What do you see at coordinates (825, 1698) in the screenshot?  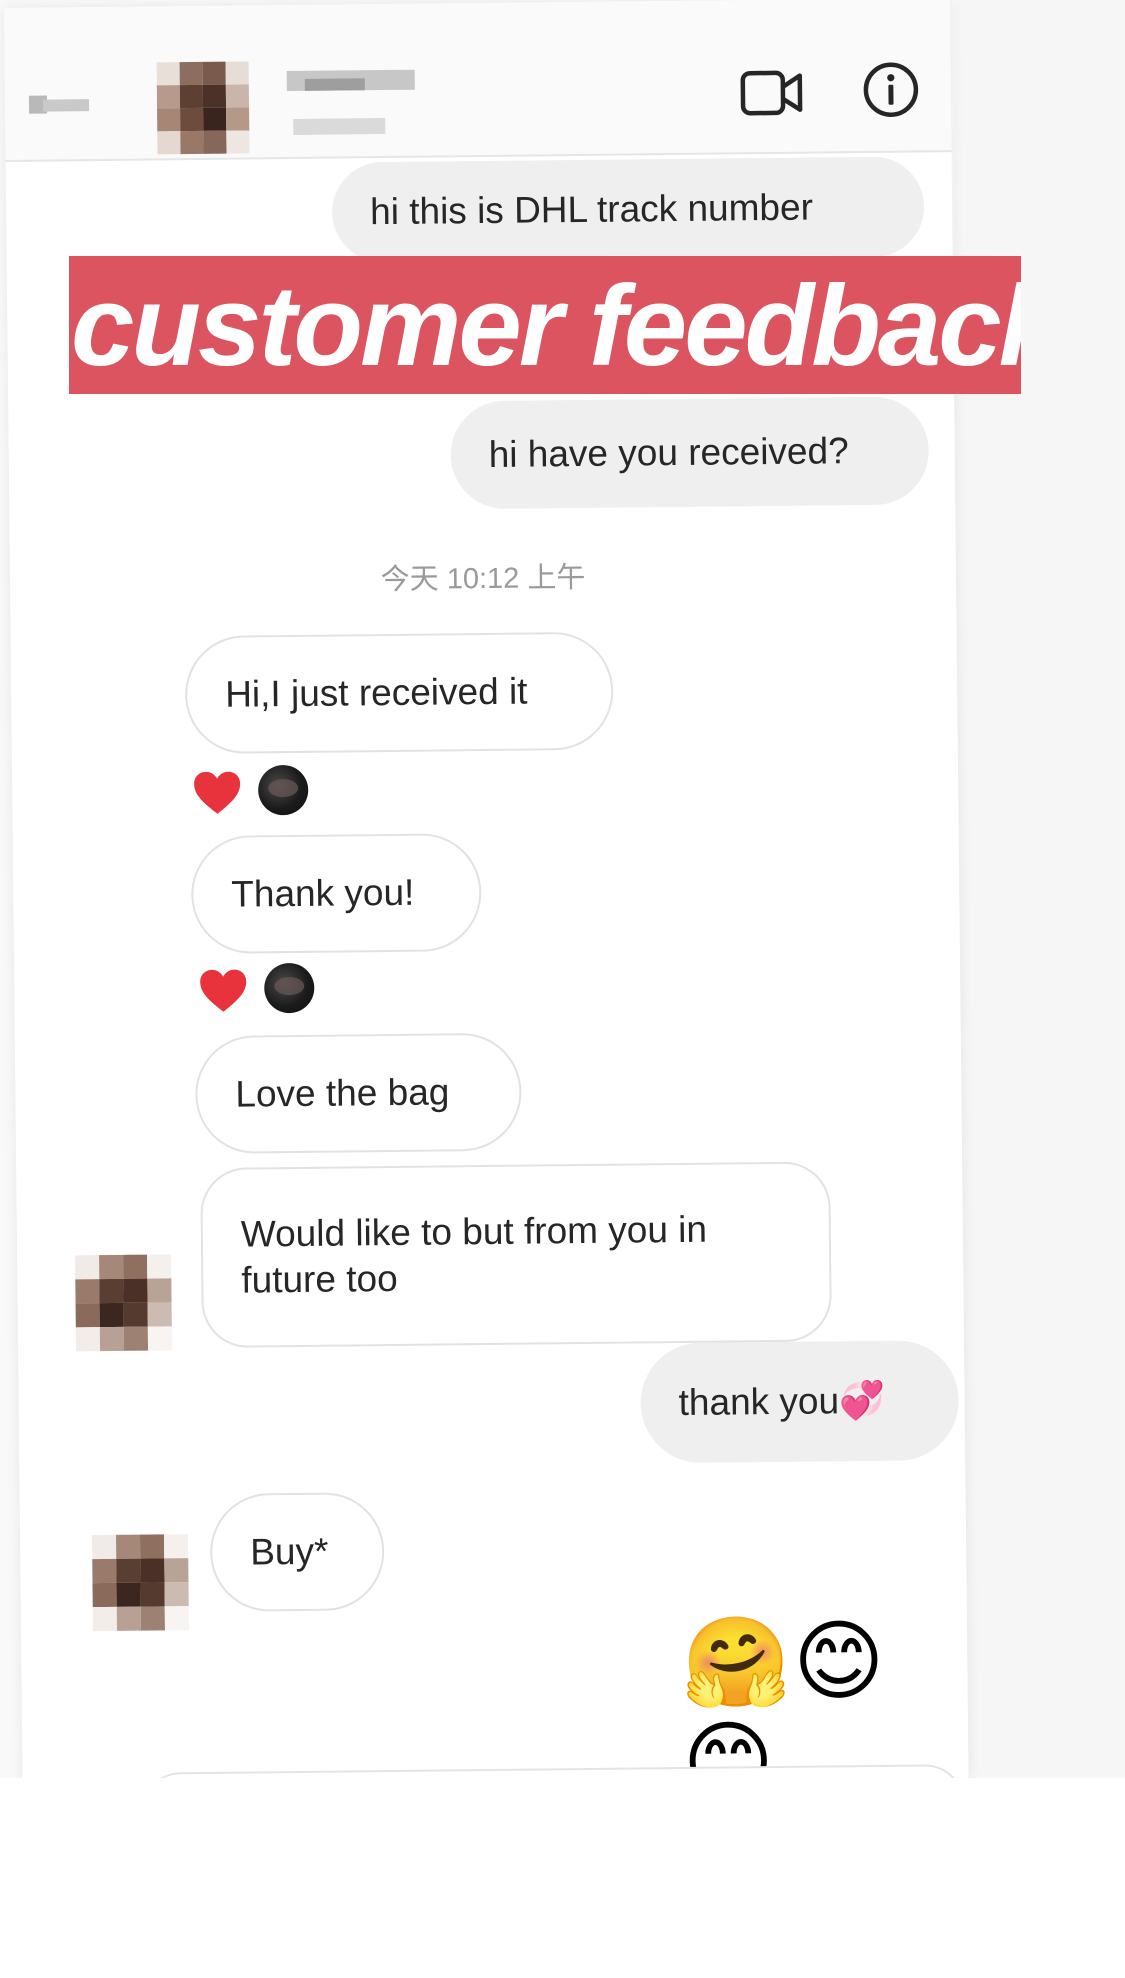 I see `emoji-message: 🤗😊😊` at bounding box center [825, 1698].